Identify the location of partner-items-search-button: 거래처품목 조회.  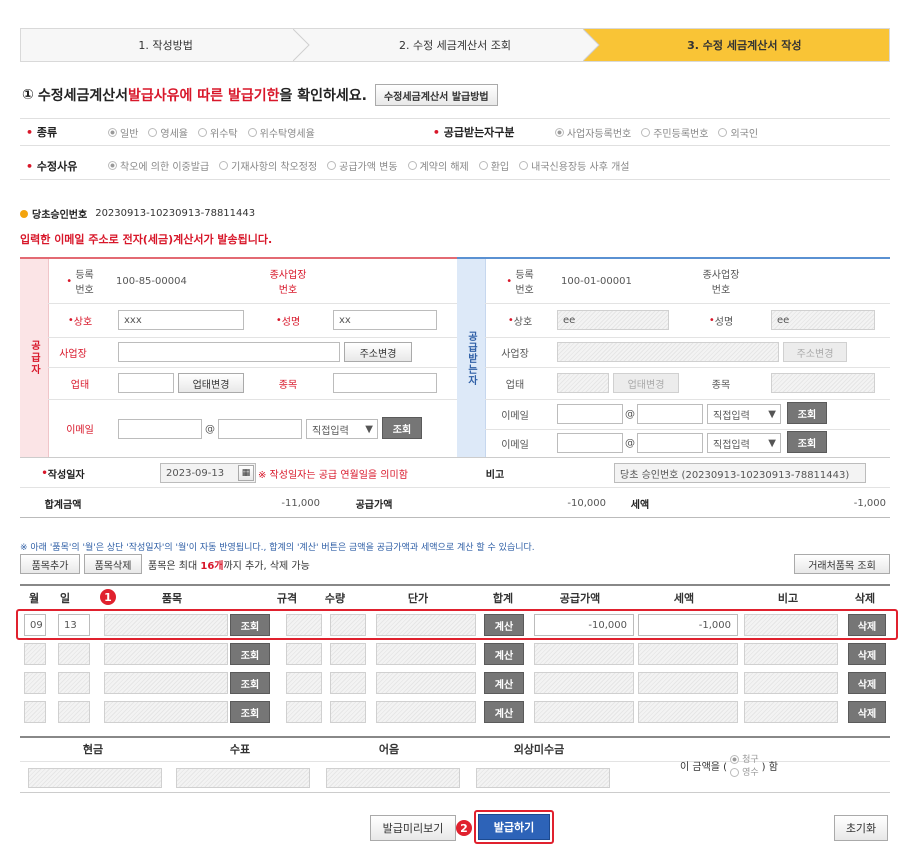
(842, 564).